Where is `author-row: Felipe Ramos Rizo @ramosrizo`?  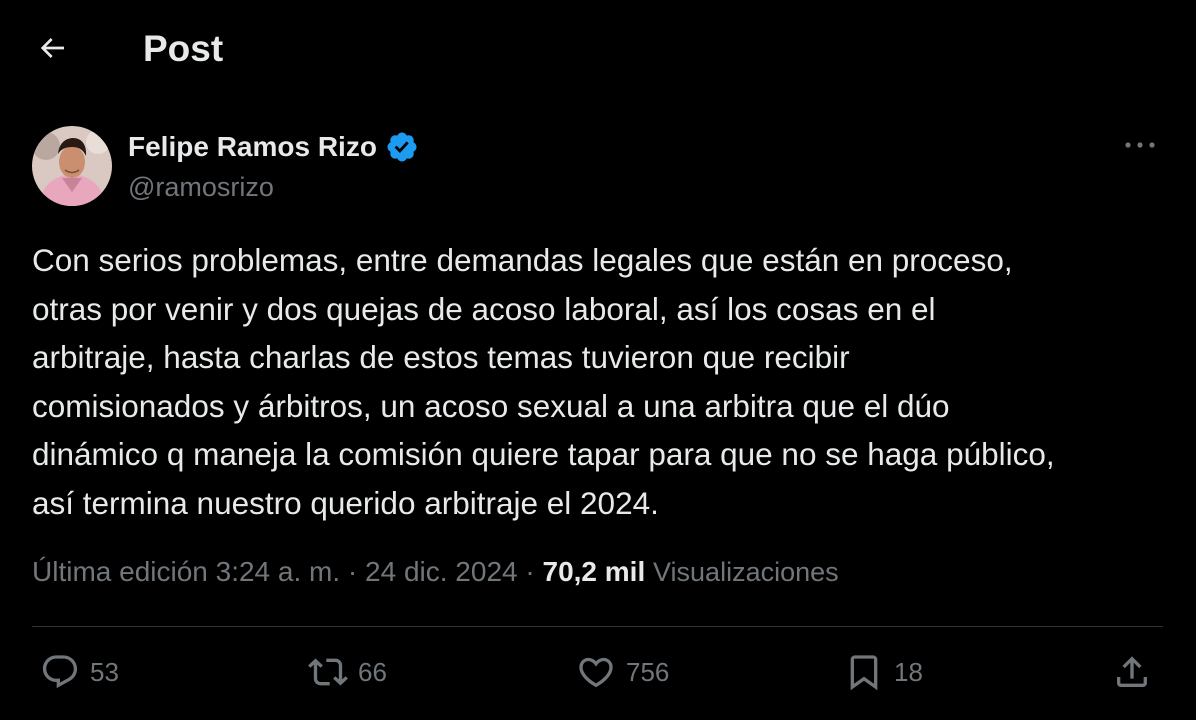
author-row: Felipe Ramos Rizo @ramosrizo is located at coordinates (598, 167).